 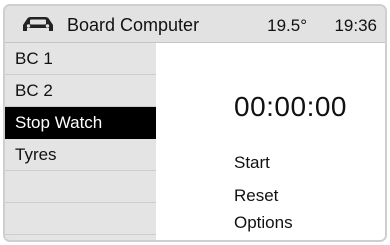 I want to click on stopwatch-display: 00:00:00, so click(x=290, y=106).